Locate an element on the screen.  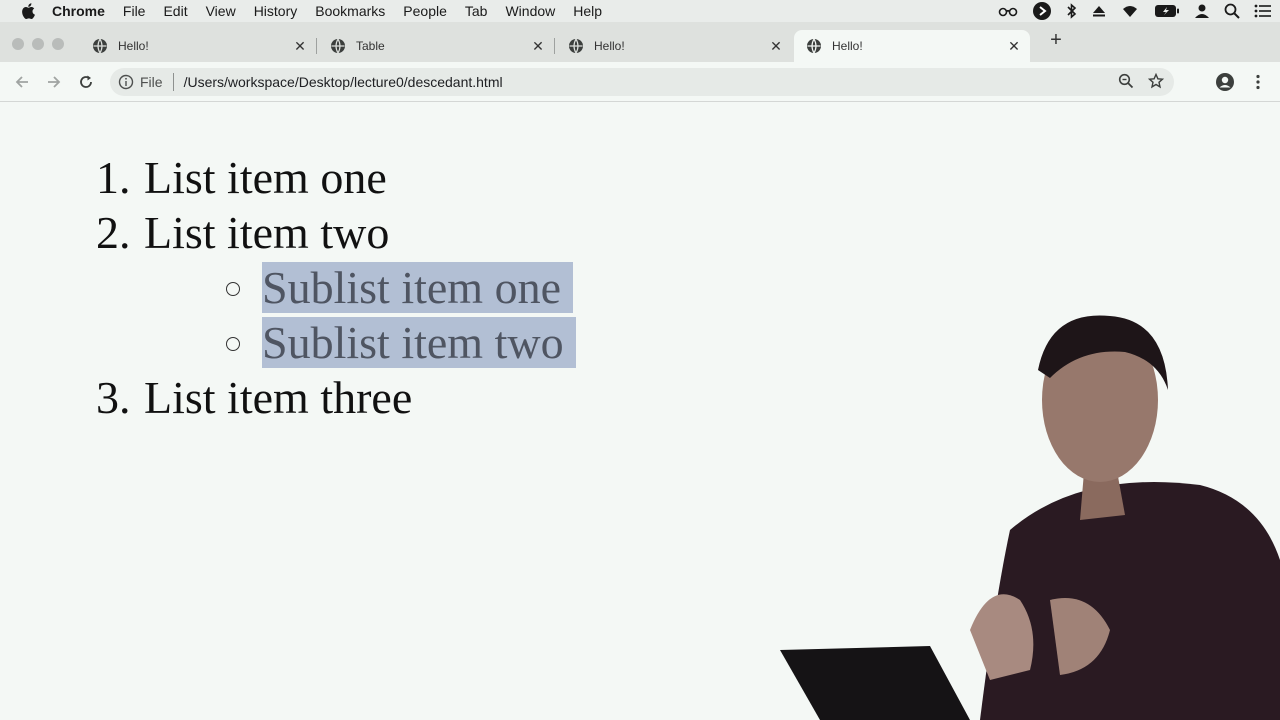
list-item: 3. List item three is located at coordinates (254, 398).